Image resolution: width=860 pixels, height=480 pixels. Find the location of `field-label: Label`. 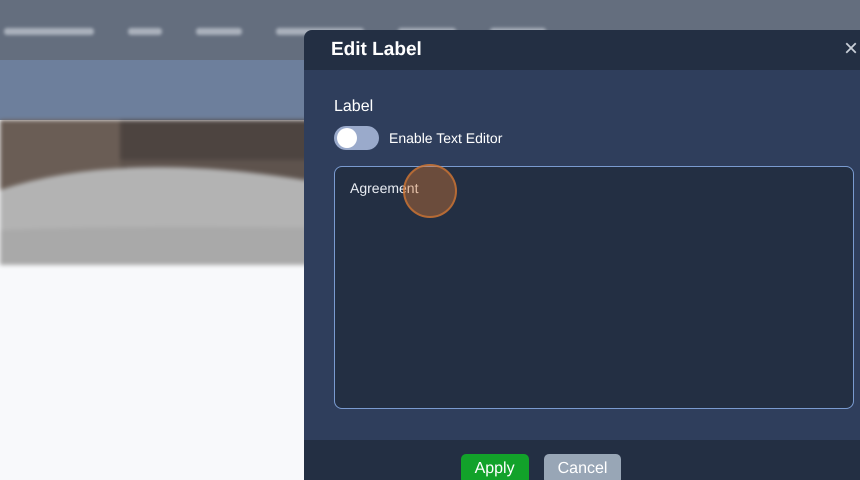

field-label: Label is located at coordinates (354, 107).